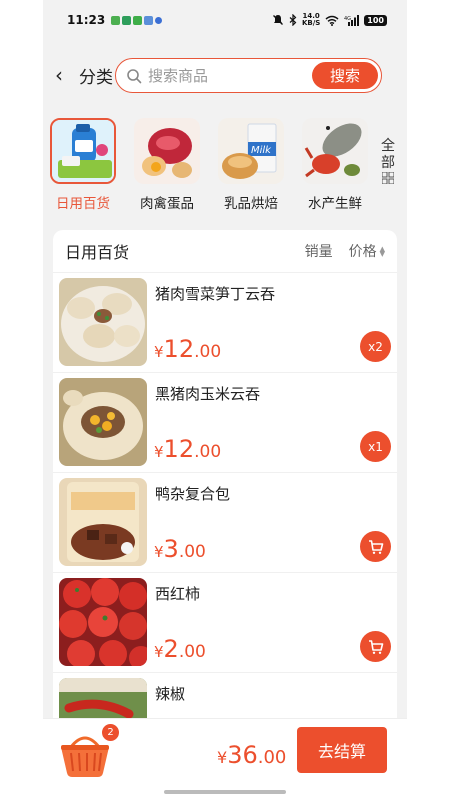 Image resolution: width=450 pixels, height=800 pixels. Describe the element at coordinates (103, 322) in the screenshot. I see `product-image-wonton` at that location.